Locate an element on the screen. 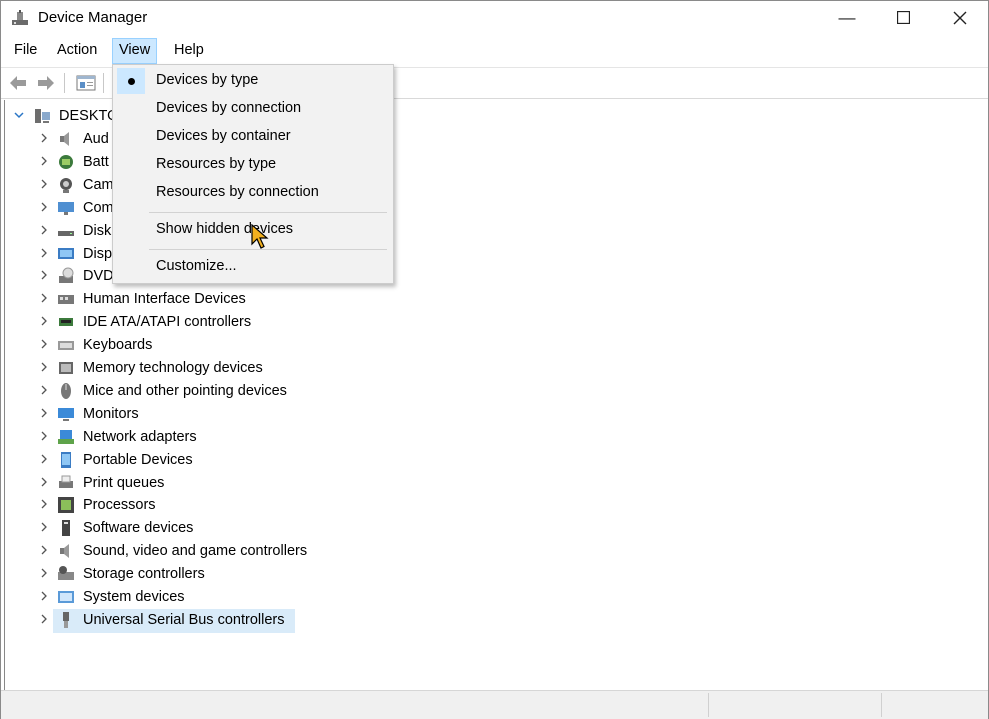 This screenshot has height=719, width=989. menu-help: Help is located at coordinates (189, 50).